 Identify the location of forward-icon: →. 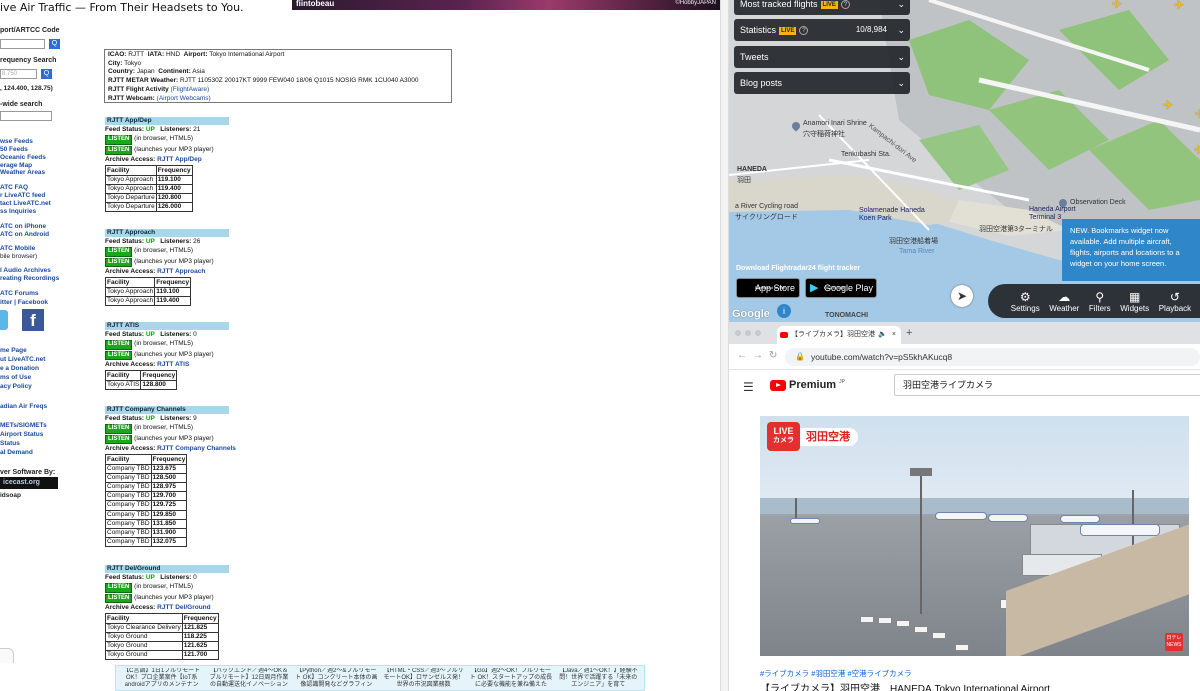
(758, 355).